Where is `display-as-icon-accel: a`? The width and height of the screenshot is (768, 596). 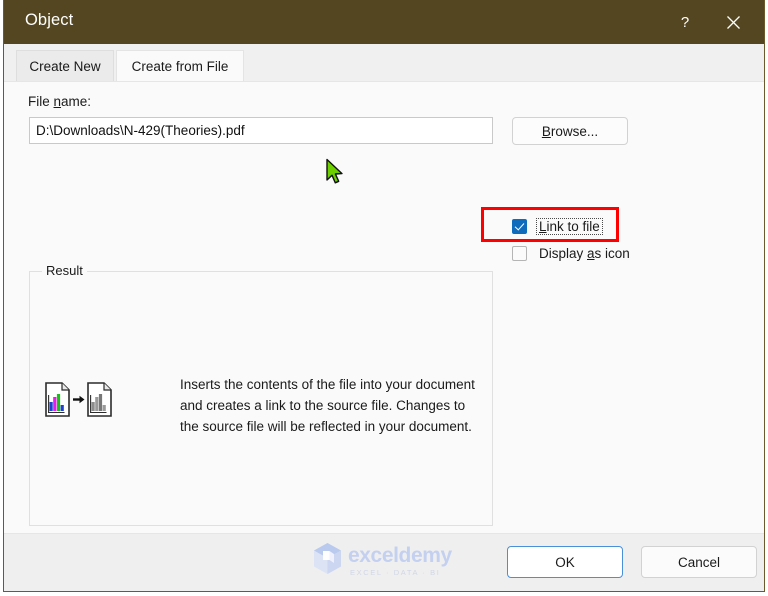 display-as-icon-accel: a is located at coordinates (591, 253).